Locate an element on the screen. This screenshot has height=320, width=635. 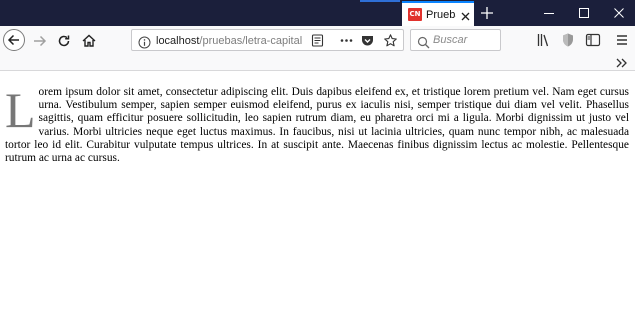
bookmarks-toolbar is located at coordinates (317, 63).